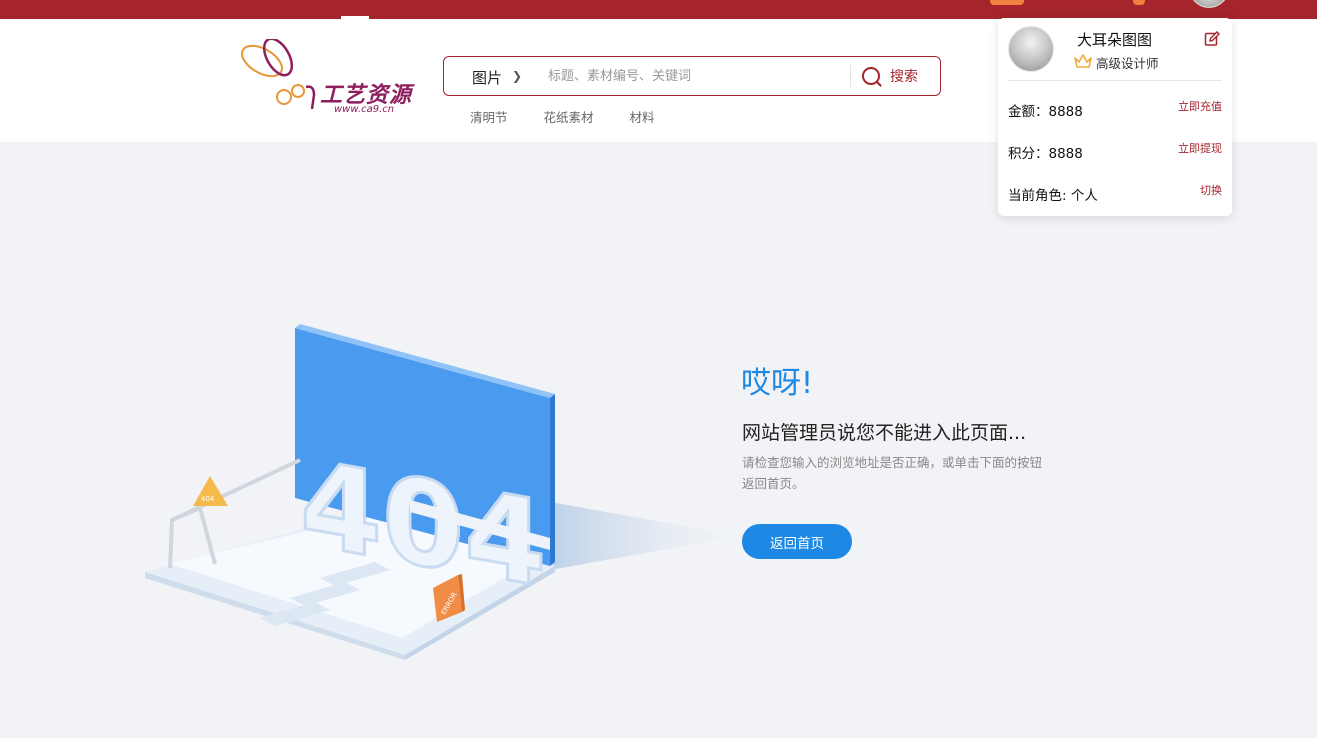 The image size is (1317, 738). What do you see at coordinates (1115, 40) in the screenshot?
I see `user-name: 大耳朵图图` at bounding box center [1115, 40].